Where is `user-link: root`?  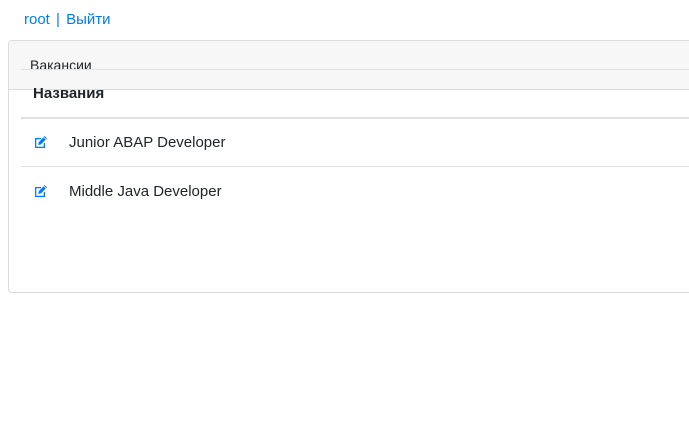
user-link: root is located at coordinates (37, 19).